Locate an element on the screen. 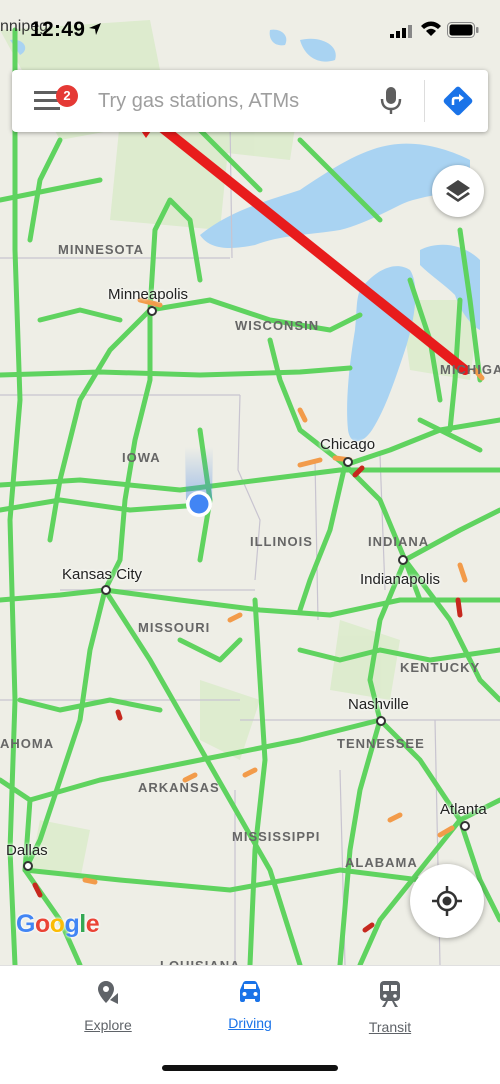 This screenshot has height=1084, width=500. microphone-icon is located at coordinates (391, 101).